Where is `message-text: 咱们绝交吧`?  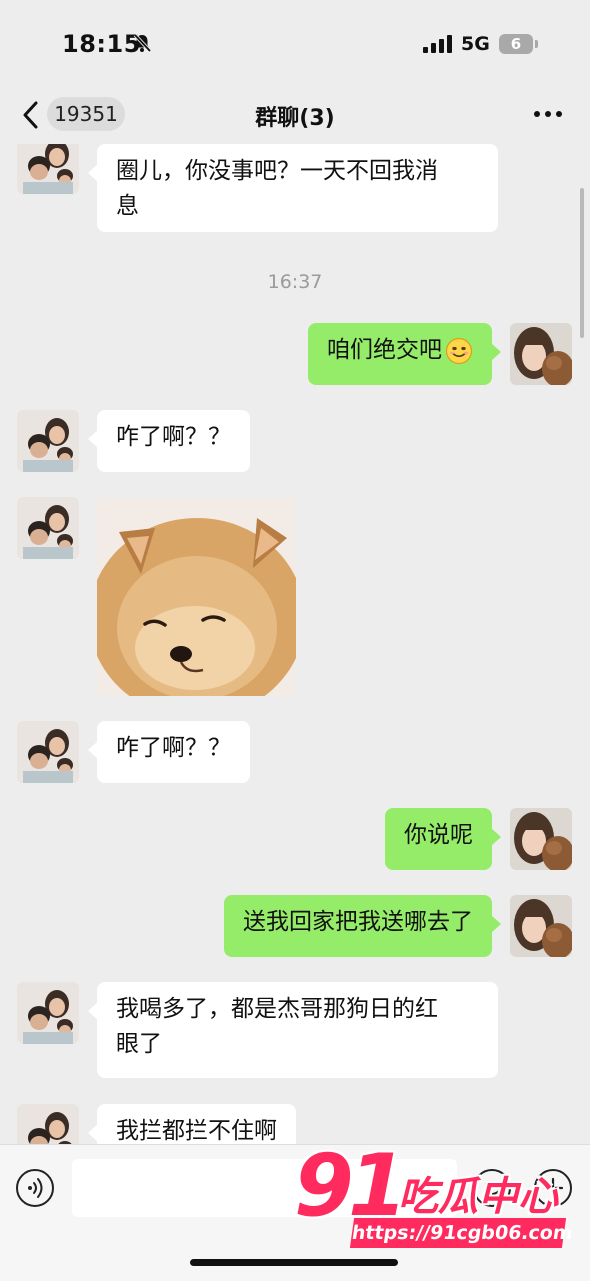
message-text: 咱们绝交吧 is located at coordinates (384, 350).